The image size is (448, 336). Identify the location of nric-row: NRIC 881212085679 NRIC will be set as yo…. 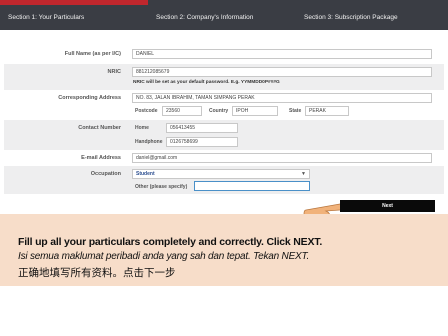
(224, 77).